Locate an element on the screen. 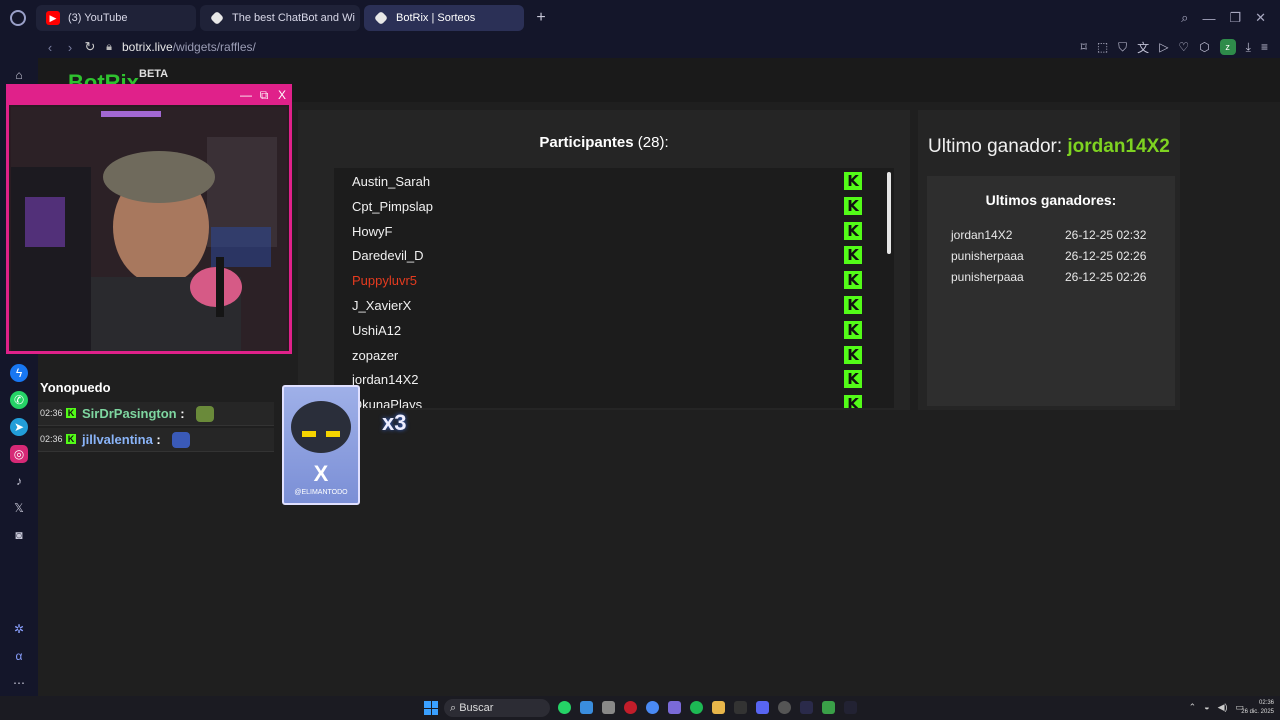  obs-app-icon is located at coordinates (784, 707).